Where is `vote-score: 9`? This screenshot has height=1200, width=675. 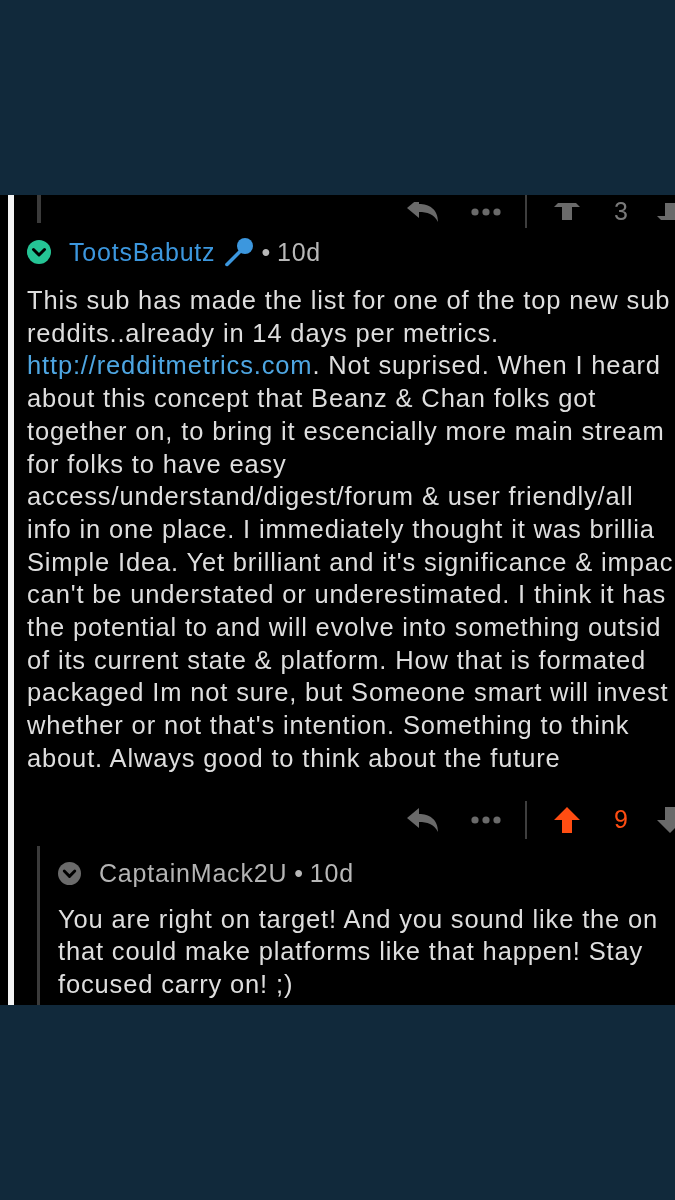
vote-score: 9 is located at coordinates (621, 820).